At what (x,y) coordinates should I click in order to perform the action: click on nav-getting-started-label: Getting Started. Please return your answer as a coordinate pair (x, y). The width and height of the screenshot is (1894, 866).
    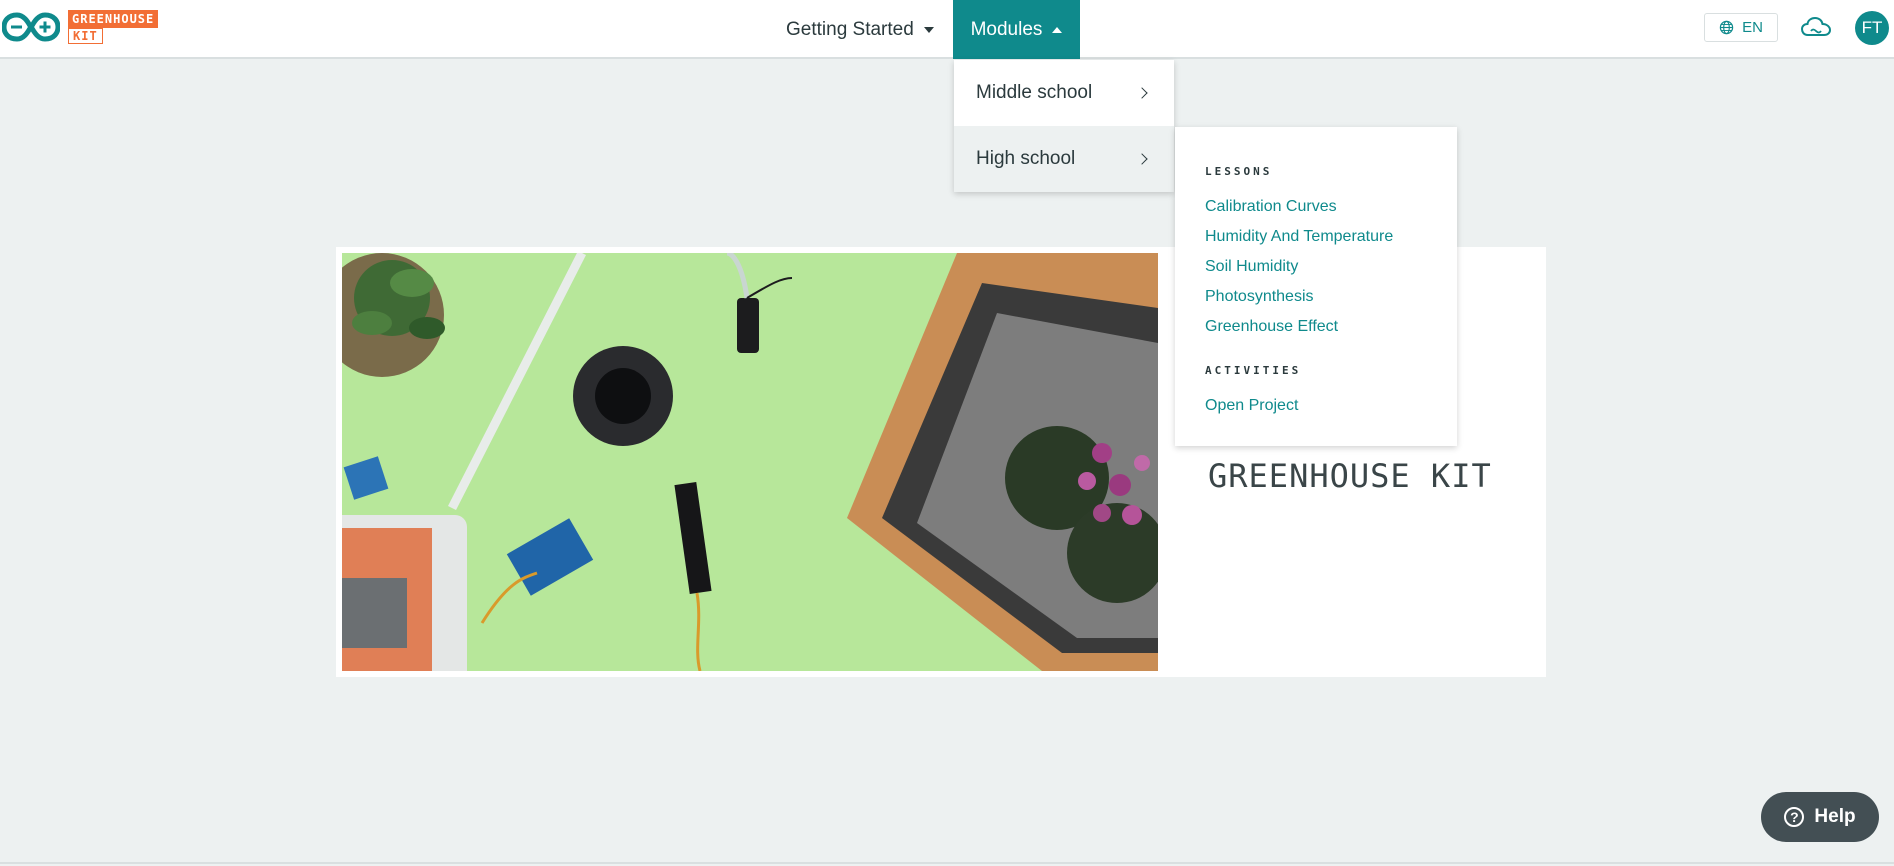
    Looking at the image, I should click on (850, 29).